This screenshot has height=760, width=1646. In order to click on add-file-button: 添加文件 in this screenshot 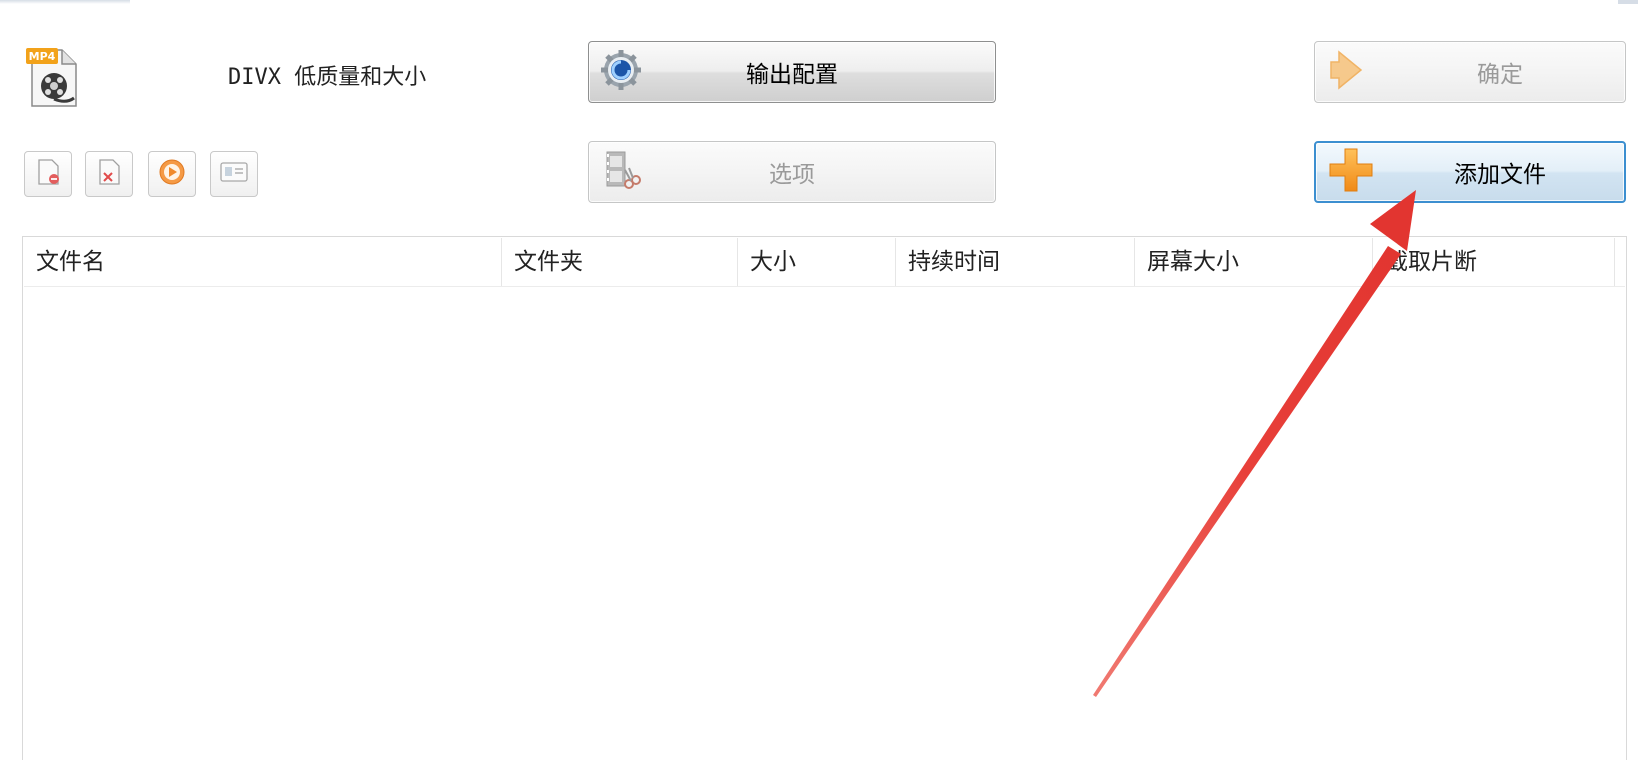, I will do `click(1470, 172)`.